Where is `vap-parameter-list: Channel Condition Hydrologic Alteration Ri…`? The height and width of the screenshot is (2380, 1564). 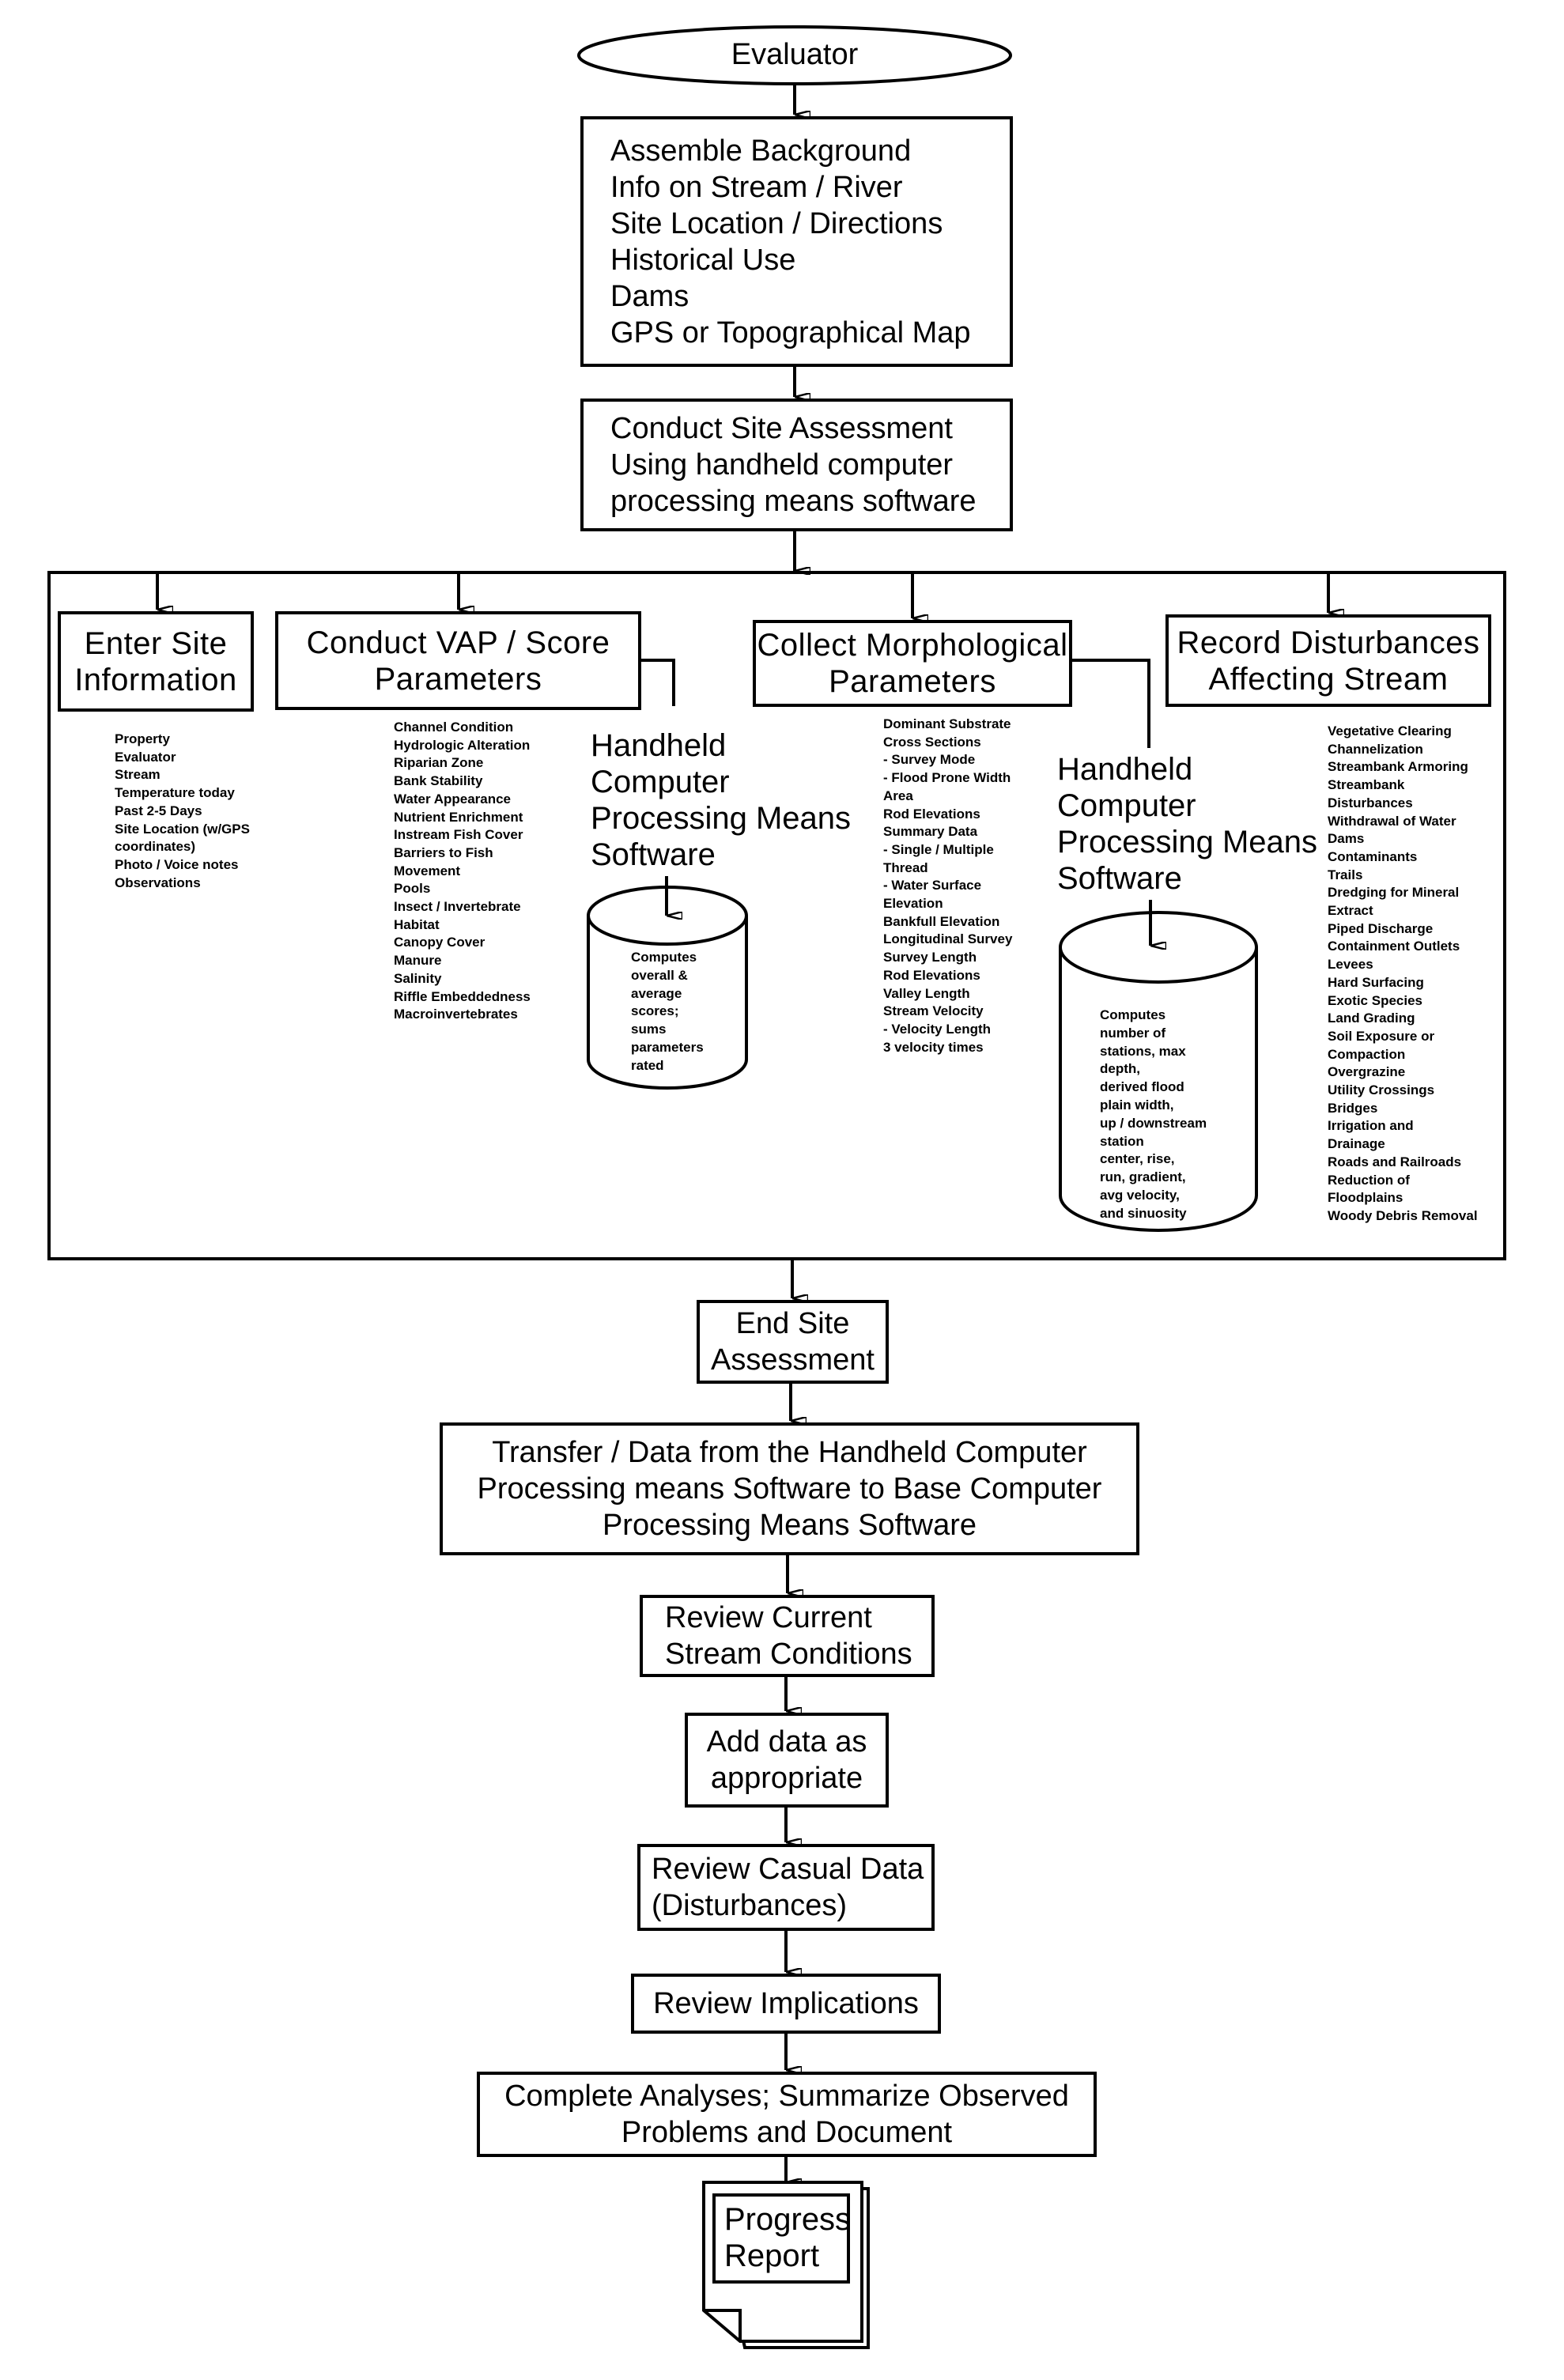 vap-parameter-list: Channel Condition Hydrologic Alteration Ri… is located at coordinates (462, 871).